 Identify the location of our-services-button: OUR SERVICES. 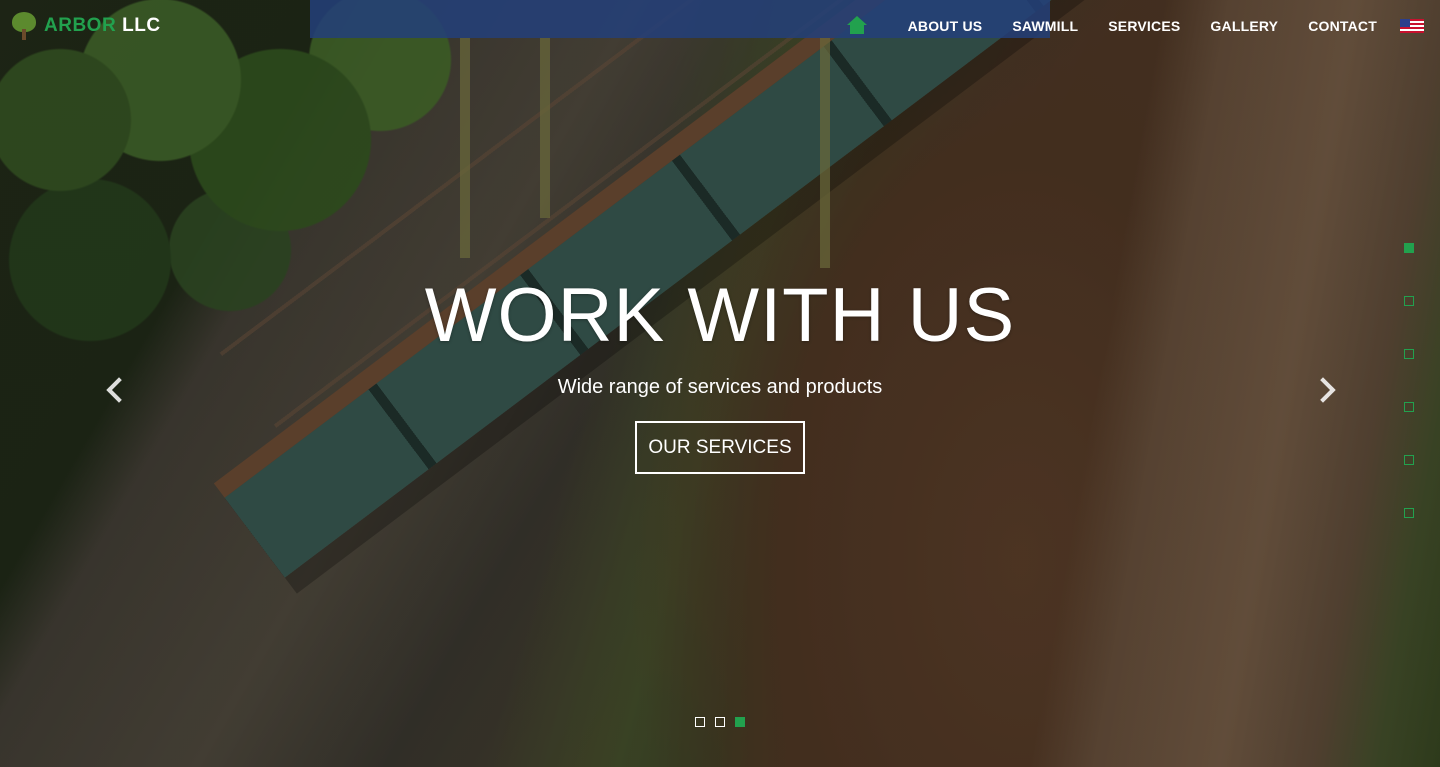
(720, 447).